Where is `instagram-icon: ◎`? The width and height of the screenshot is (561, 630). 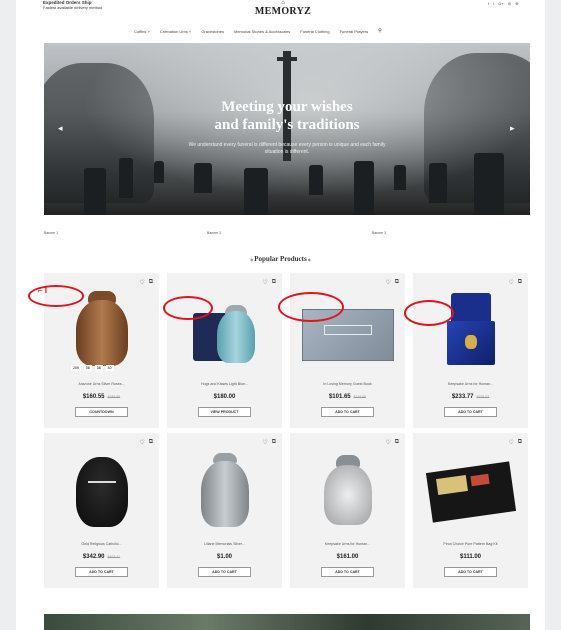 instagram-icon: ◎ is located at coordinates (510, 3).